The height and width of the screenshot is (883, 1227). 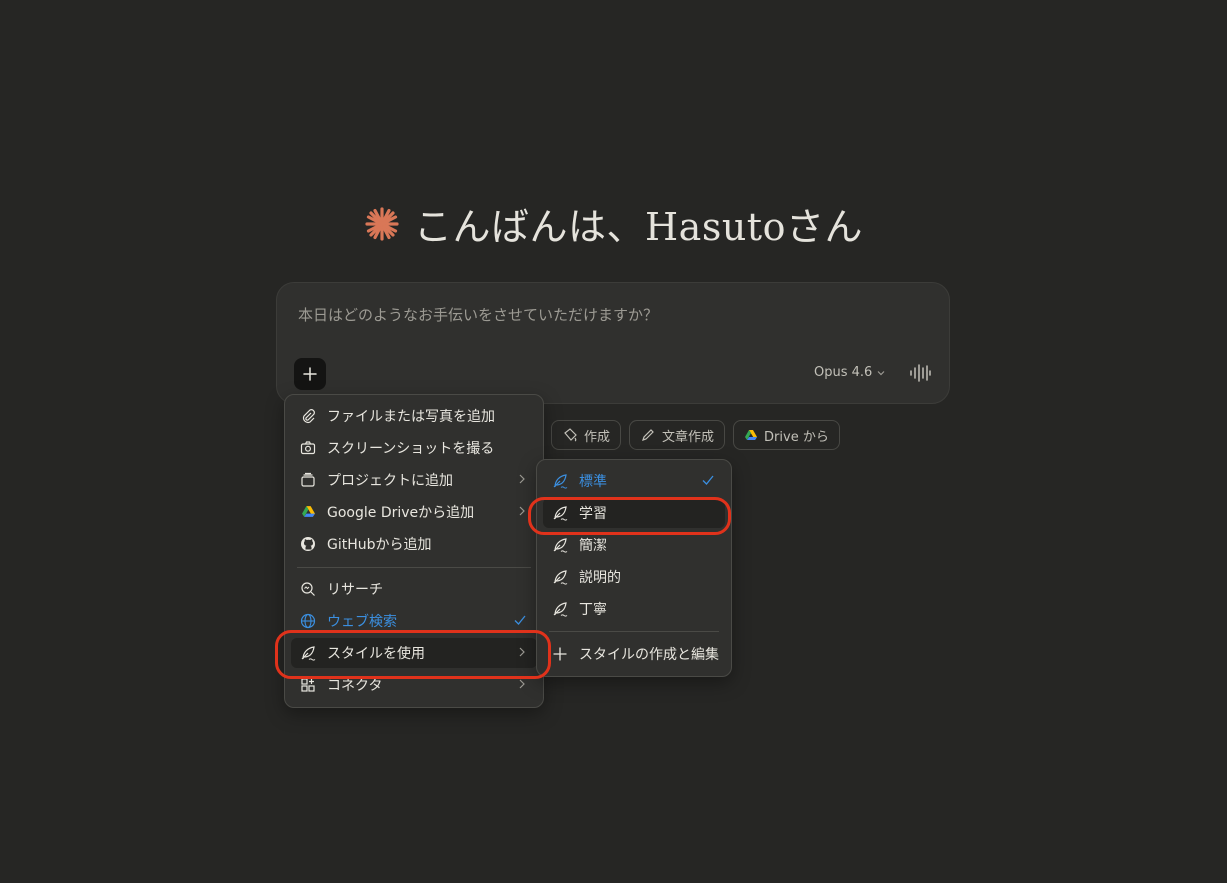 I want to click on style-submenu: 標準 学習 簡潔 説明的 丁寧 スタイルの作成と編集, so click(x=634, y=568).